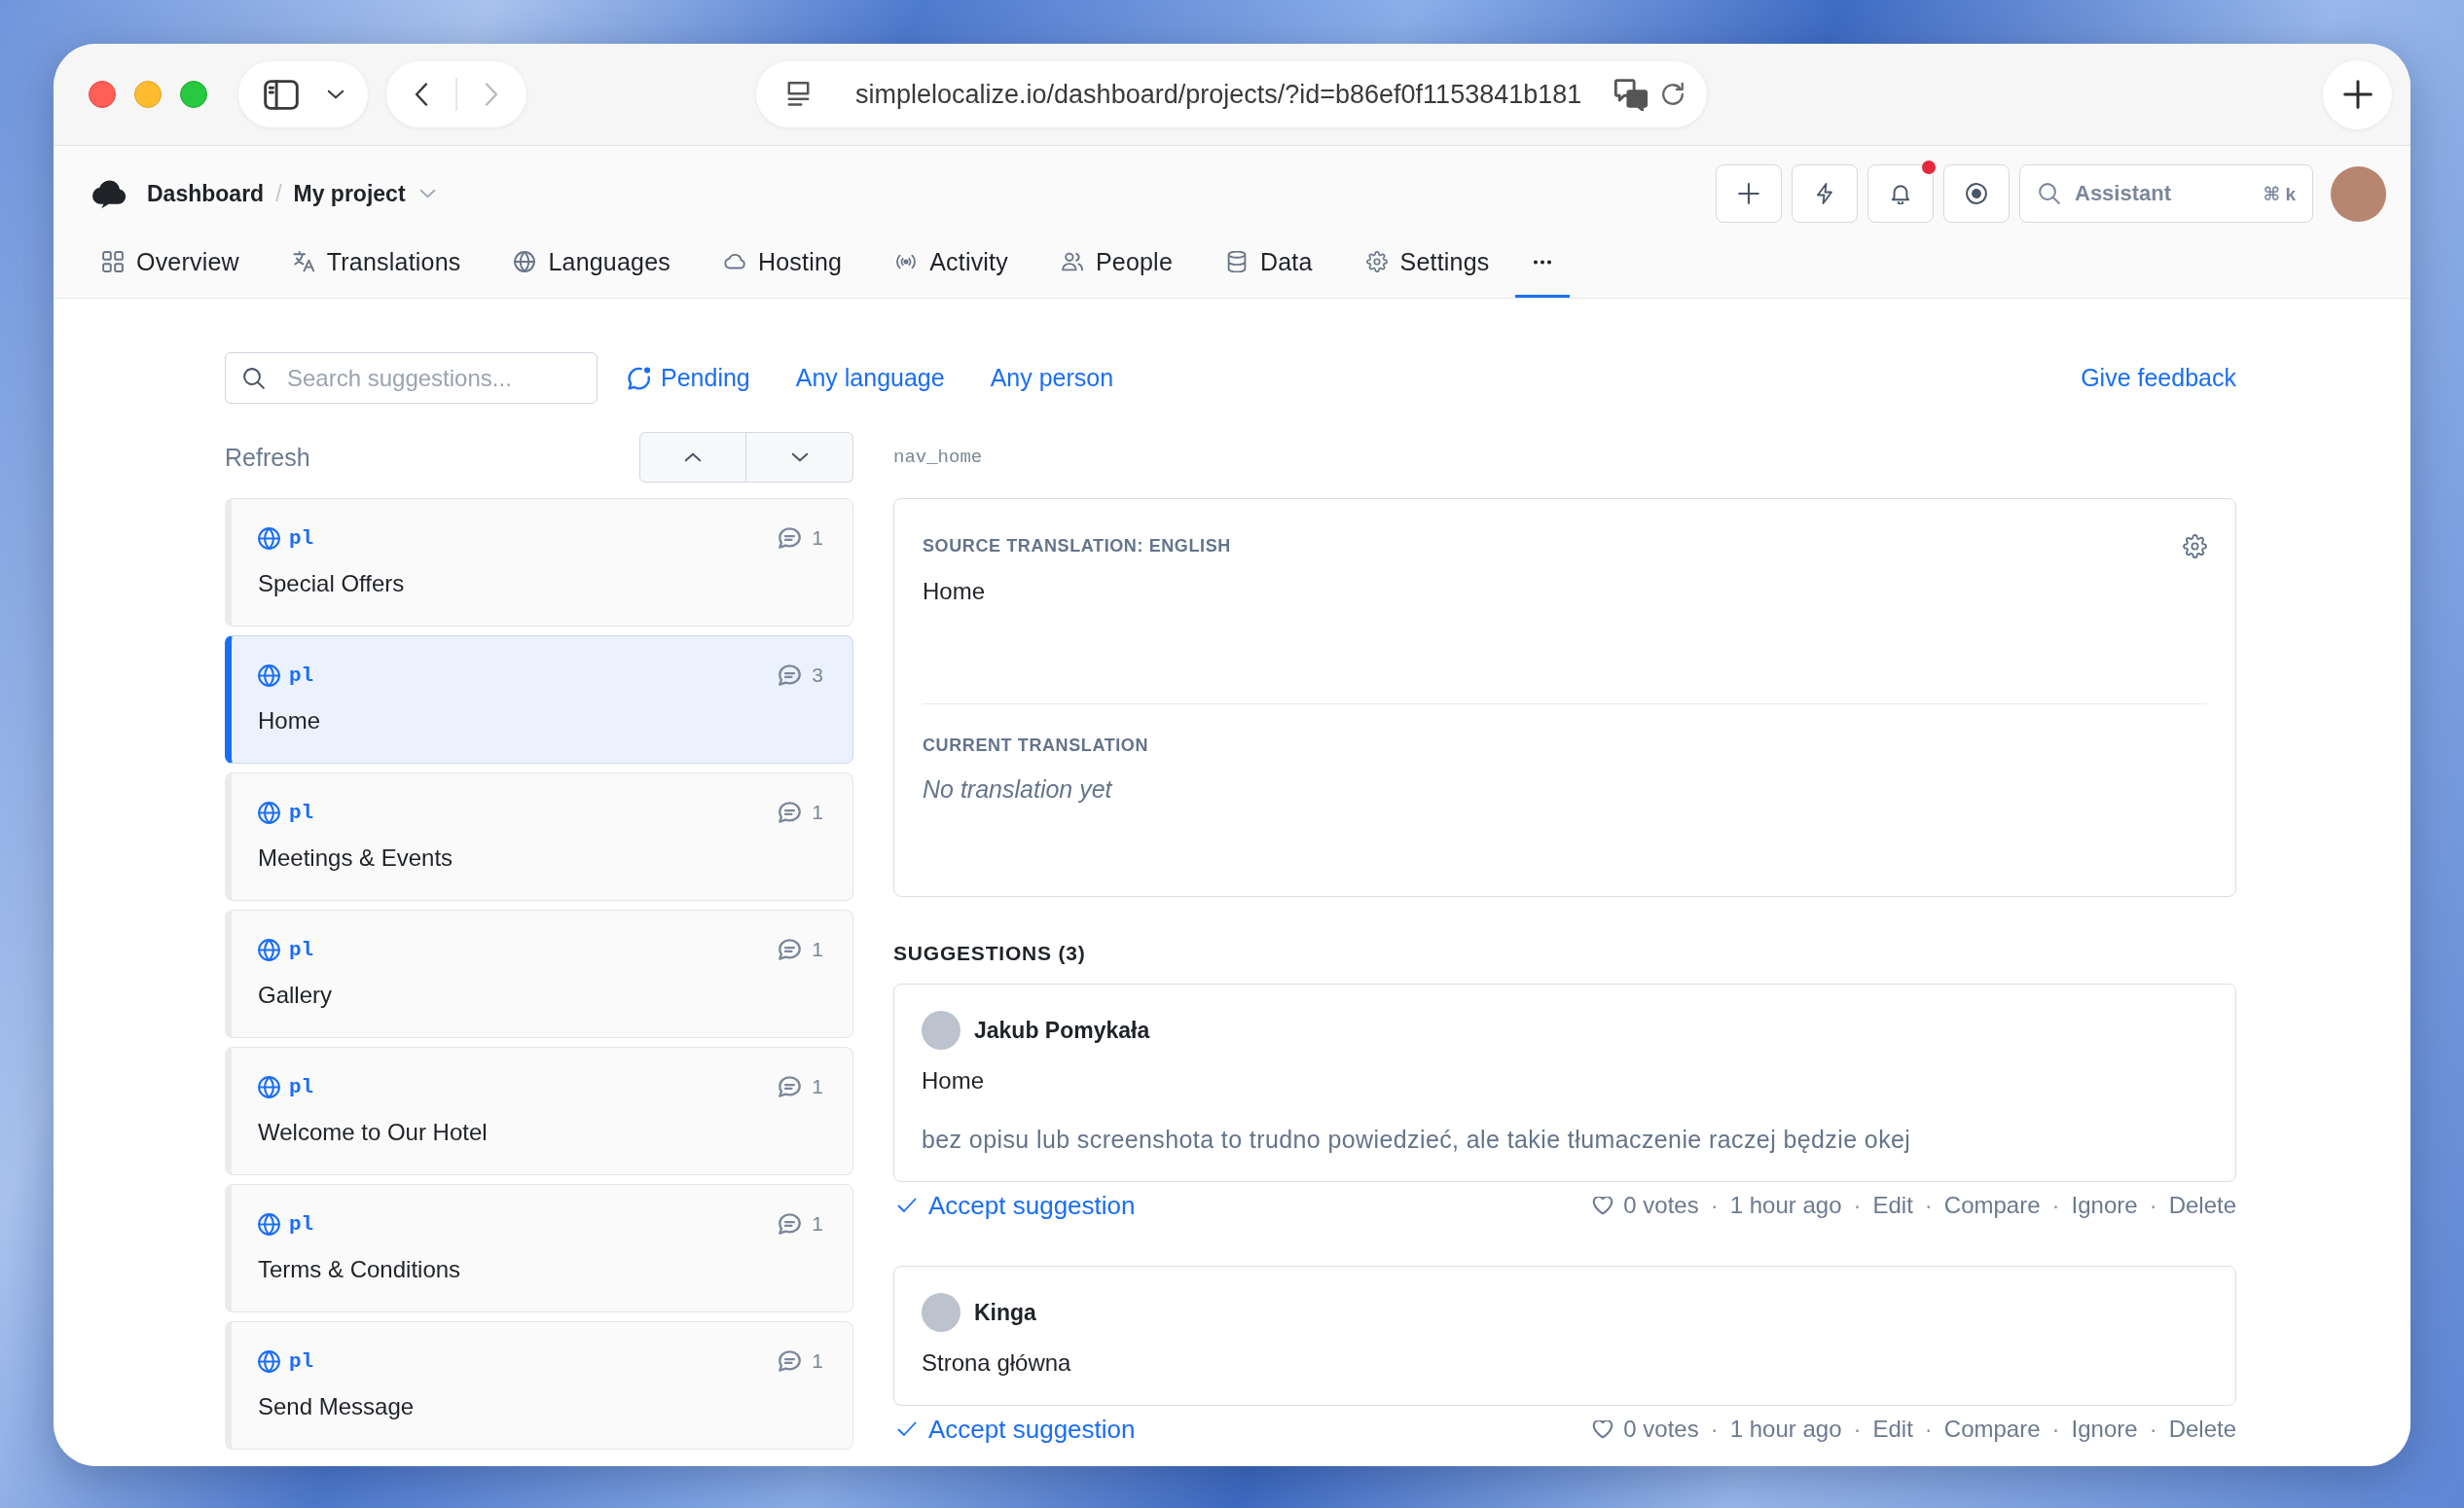 This screenshot has width=2464, height=1508. I want to click on item-title: Terms & Conditions, so click(359, 1269).